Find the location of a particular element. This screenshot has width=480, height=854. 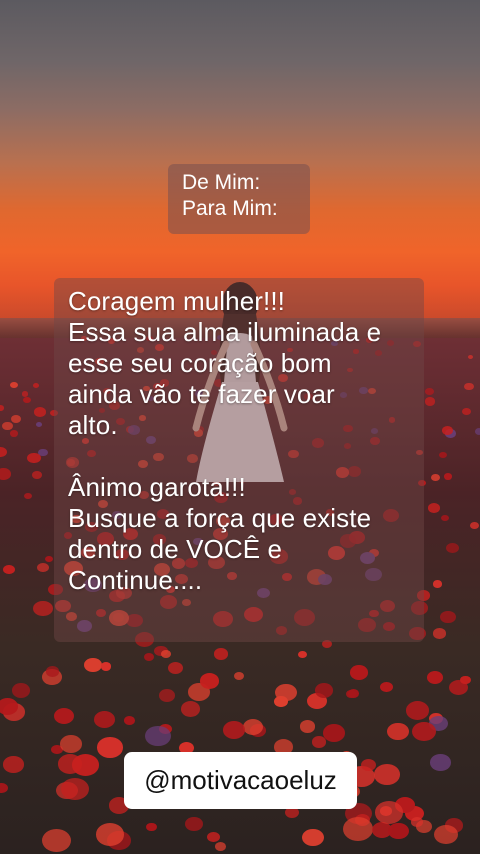

header-note-line1: De Mim: is located at coordinates (221, 182).